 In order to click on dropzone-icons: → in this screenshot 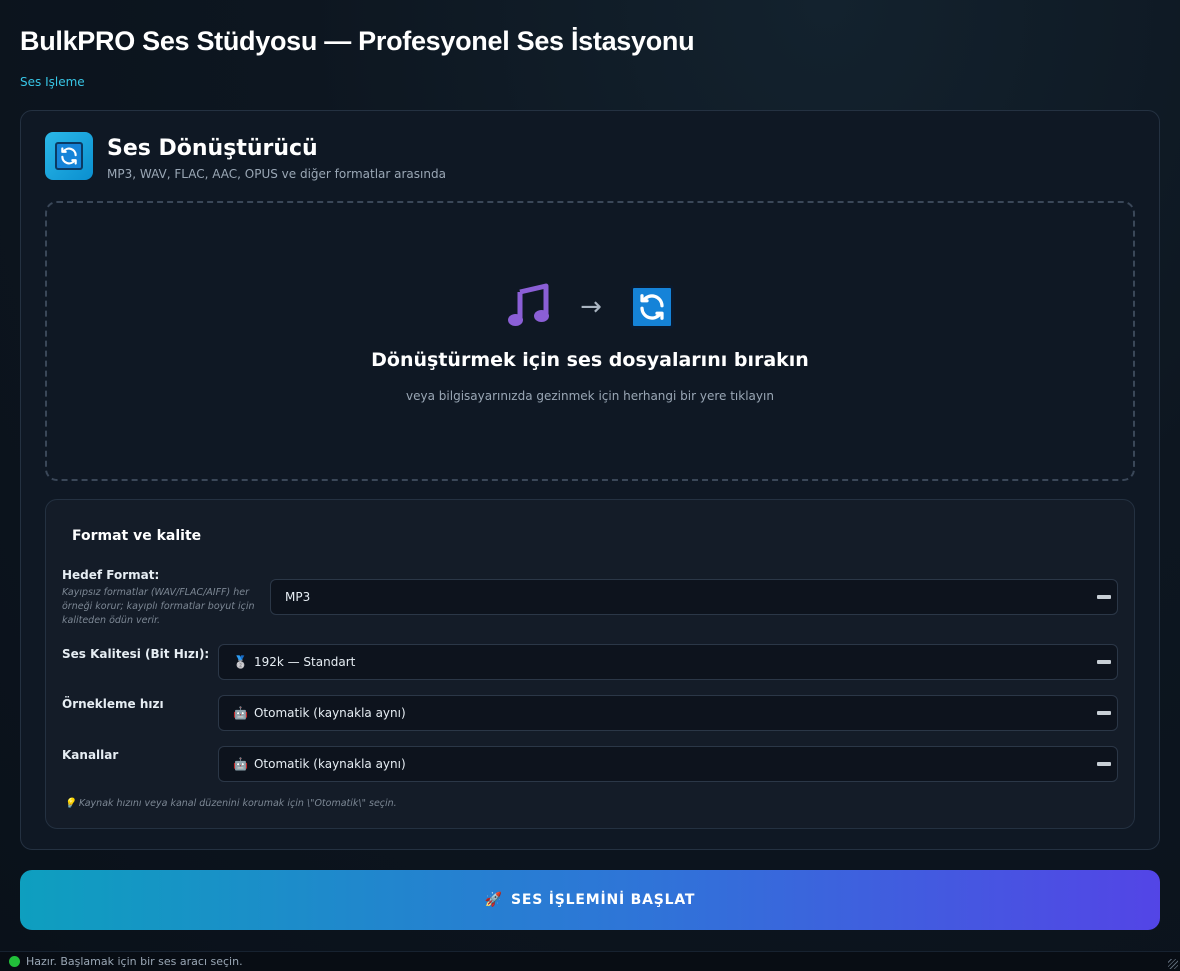, I will do `click(590, 307)`.